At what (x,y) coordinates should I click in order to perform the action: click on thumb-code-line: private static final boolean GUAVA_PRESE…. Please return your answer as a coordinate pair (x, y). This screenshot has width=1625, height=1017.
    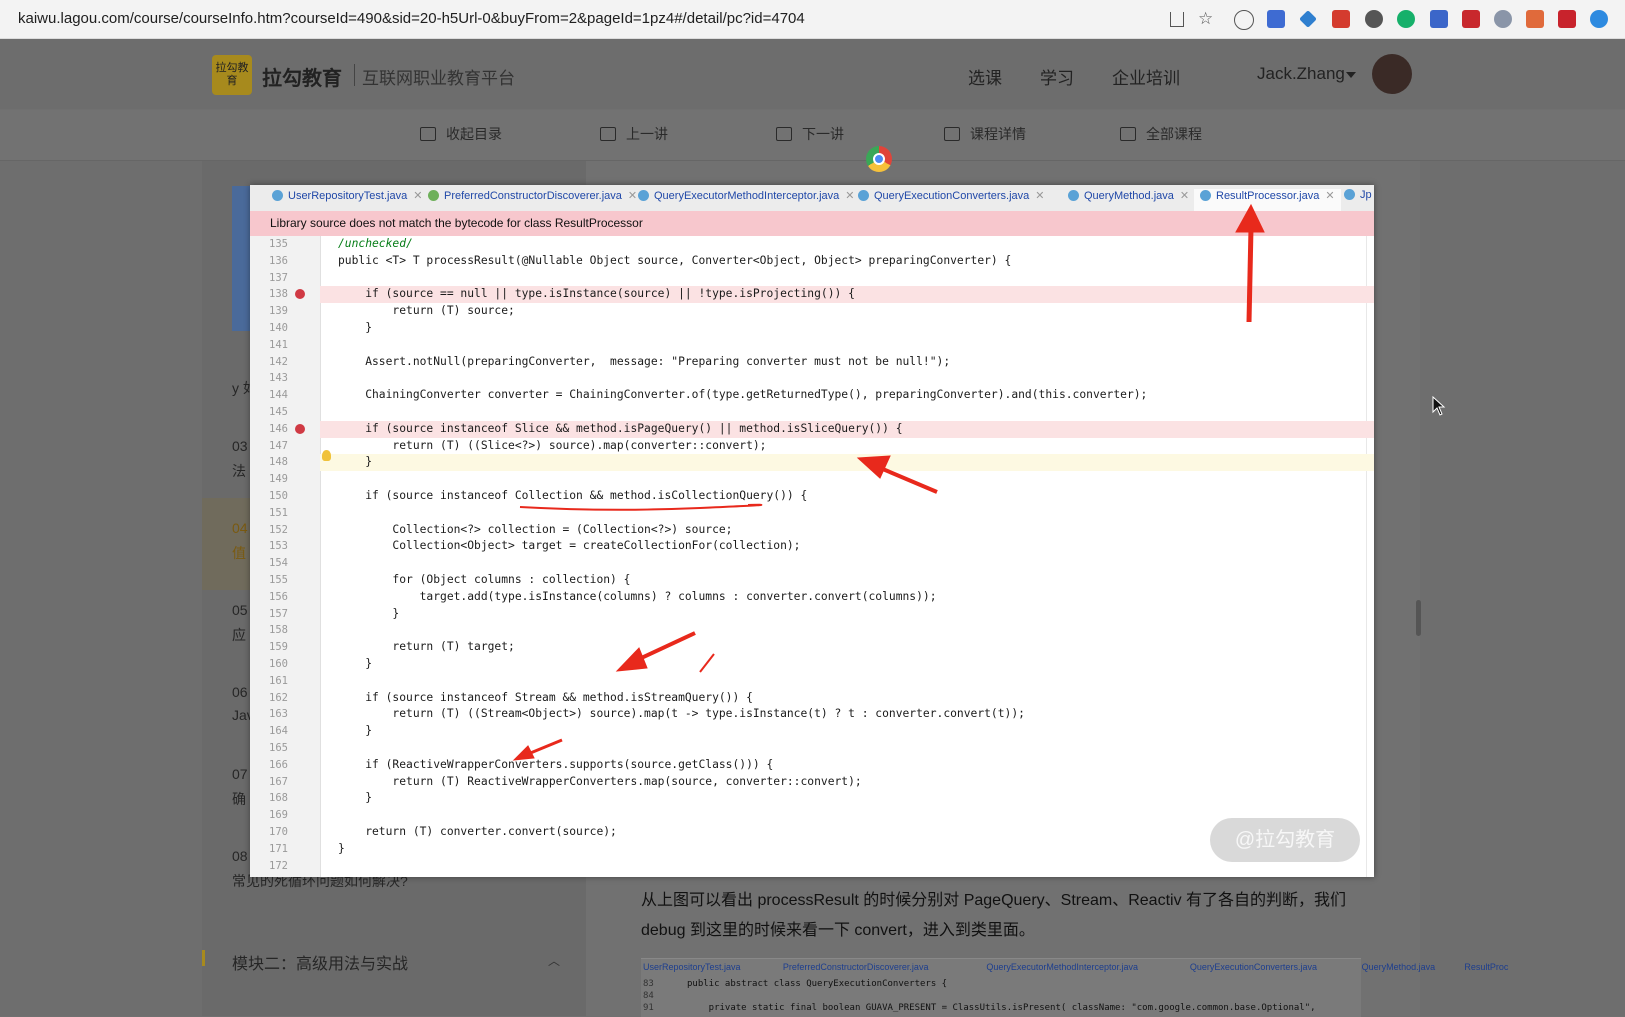
    Looking at the image, I should click on (1001, 1008).